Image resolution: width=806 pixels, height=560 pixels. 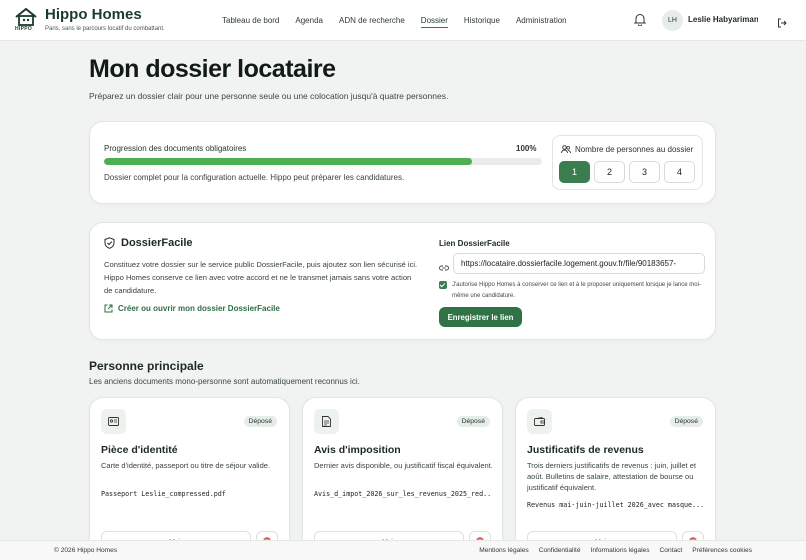 What do you see at coordinates (526, 148) in the screenshot?
I see `progress-percent: 100%` at bounding box center [526, 148].